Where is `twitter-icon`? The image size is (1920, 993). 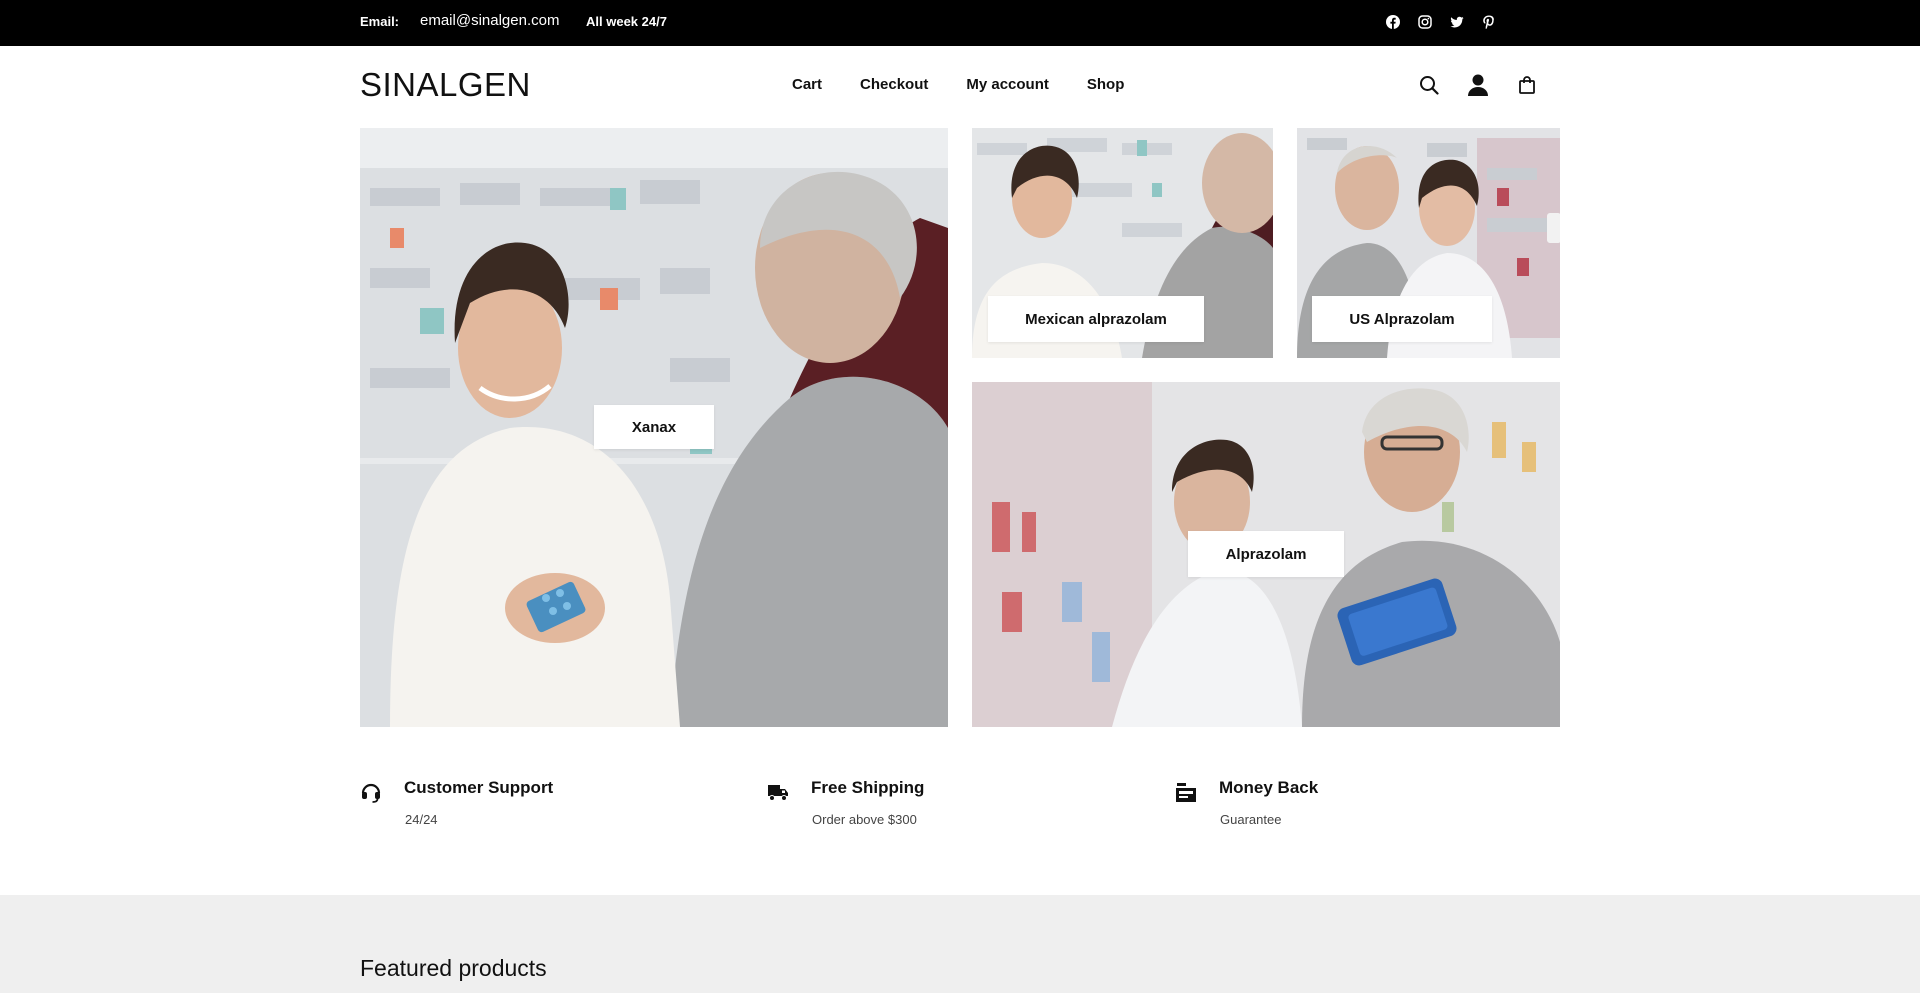
twitter-icon is located at coordinates (1457, 22).